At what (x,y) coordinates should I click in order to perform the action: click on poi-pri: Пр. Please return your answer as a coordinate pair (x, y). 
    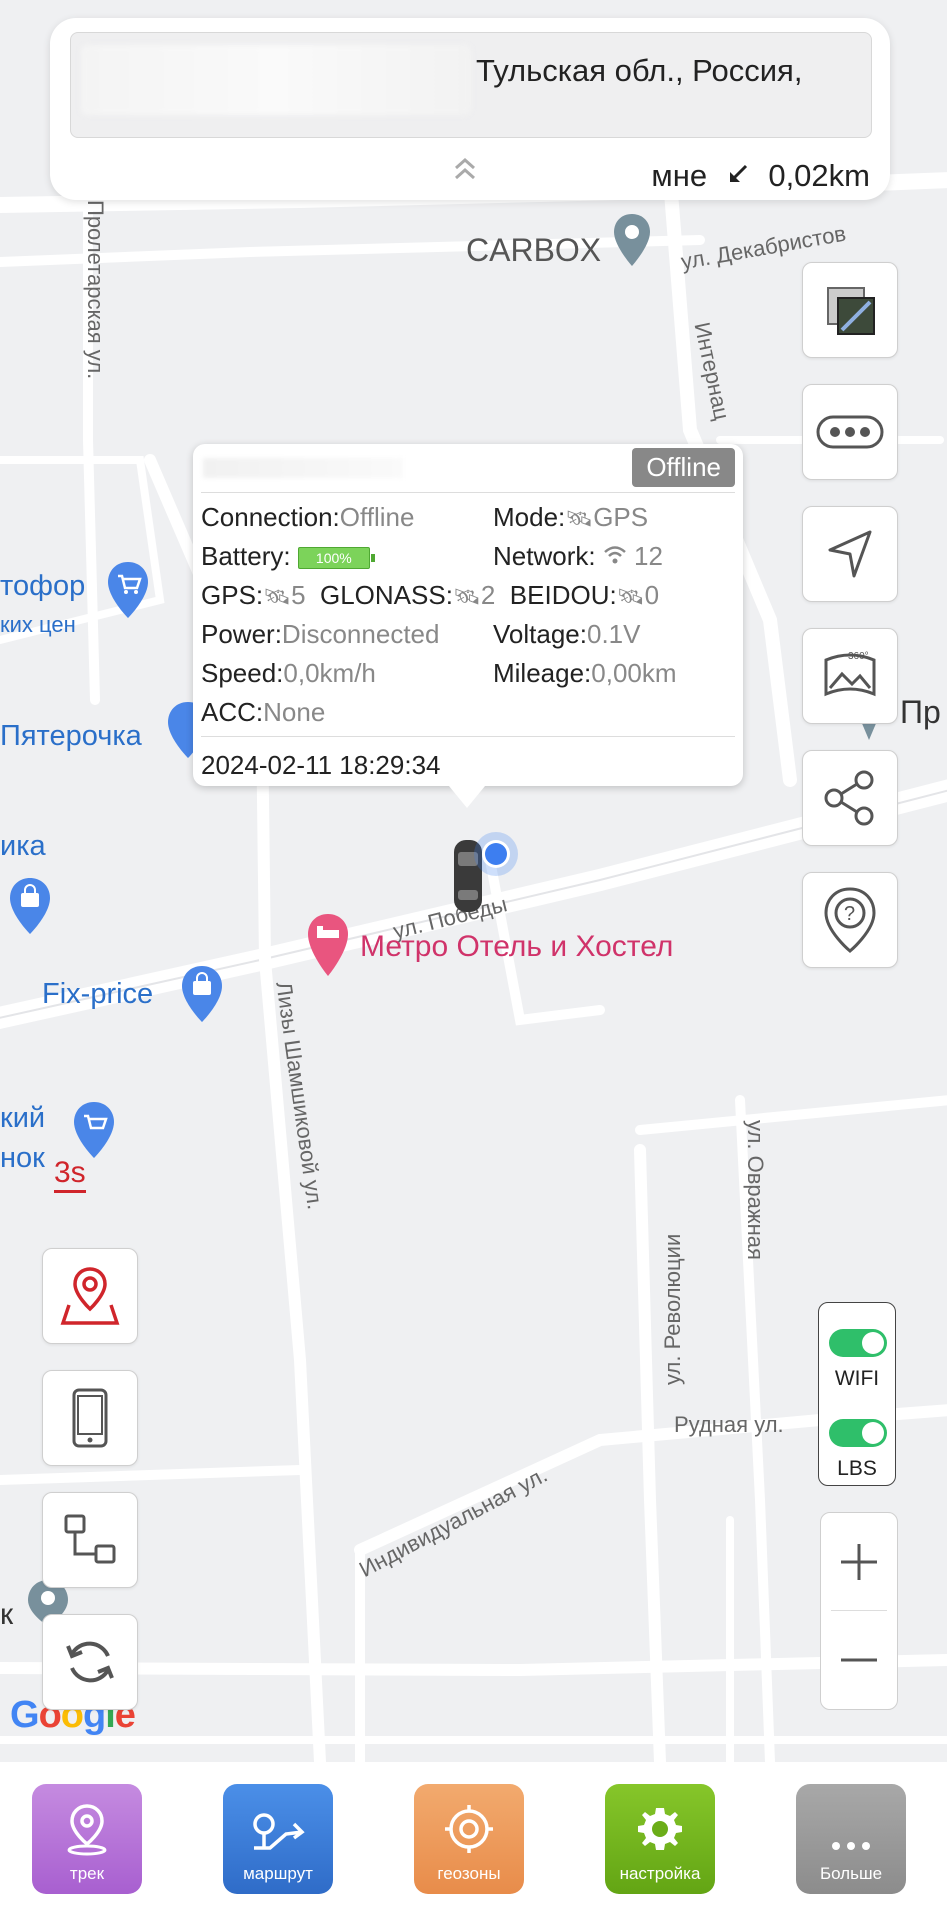
    Looking at the image, I should click on (920, 712).